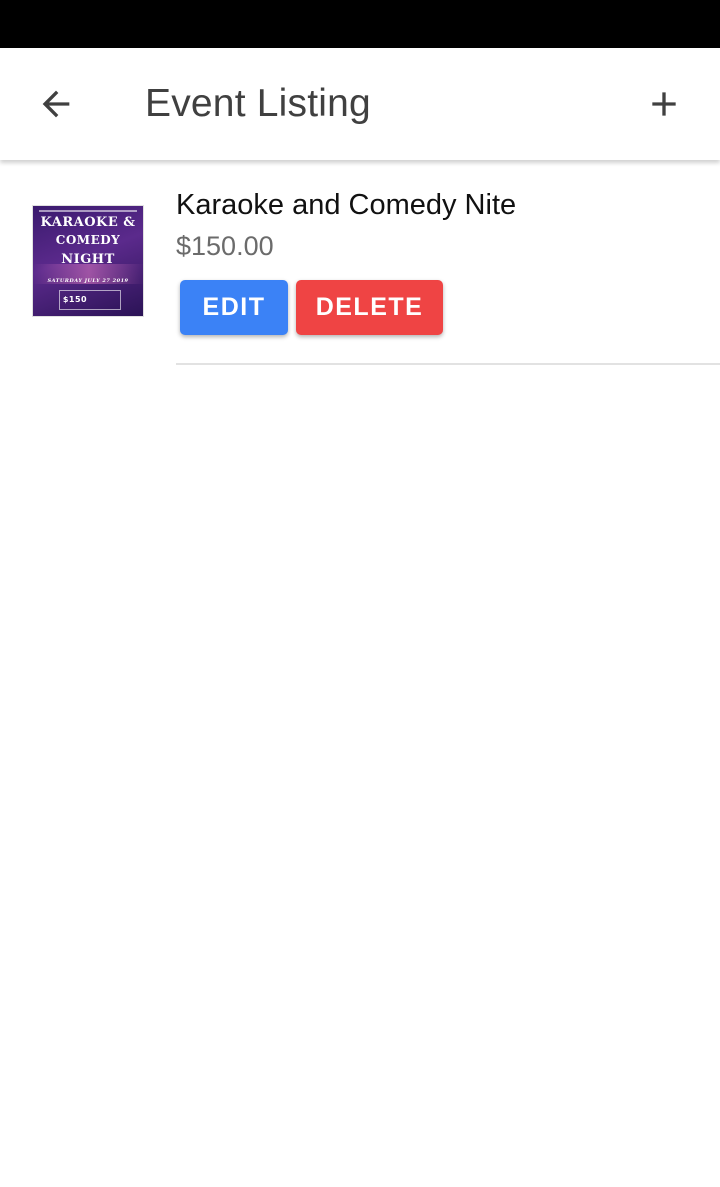 The image size is (720, 1187). What do you see at coordinates (234, 307) in the screenshot?
I see `edit-button: EDIT` at bounding box center [234, 307].